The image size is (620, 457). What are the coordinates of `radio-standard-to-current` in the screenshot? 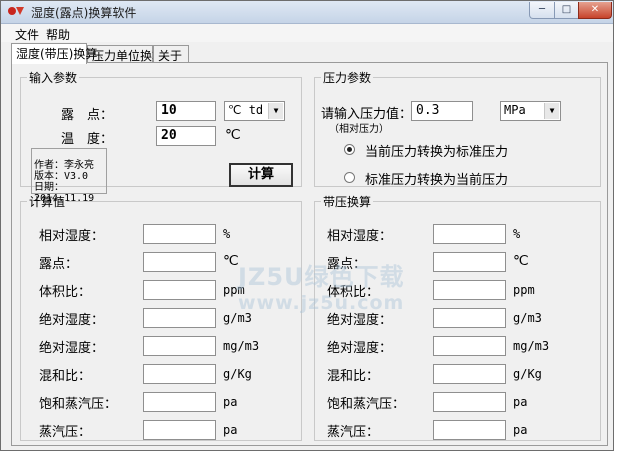 It's located at (349, 177).